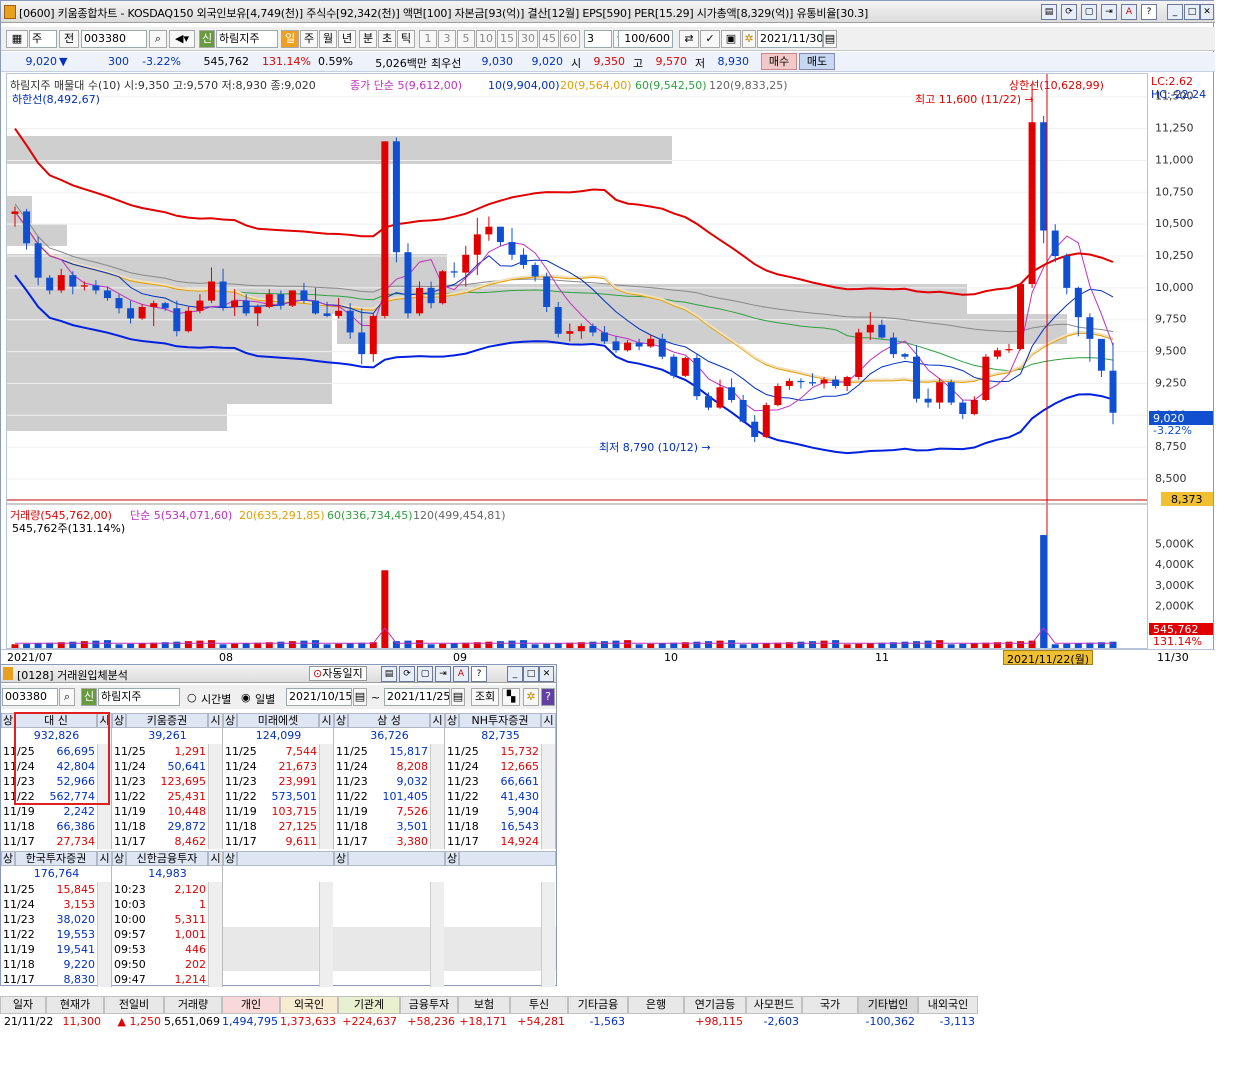  Describe the element at coordinates (570, 39) in the screenshot. I see `interval-60: 60` at that location.